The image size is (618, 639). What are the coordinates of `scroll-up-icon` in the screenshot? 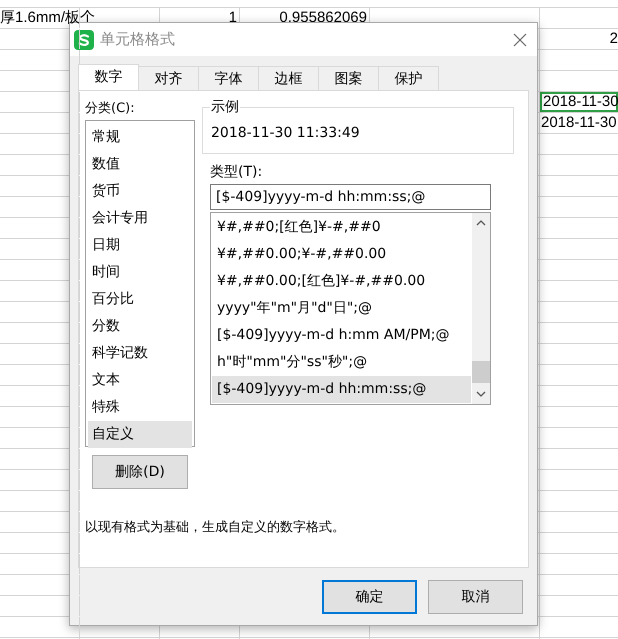 It's located at (481, 223).